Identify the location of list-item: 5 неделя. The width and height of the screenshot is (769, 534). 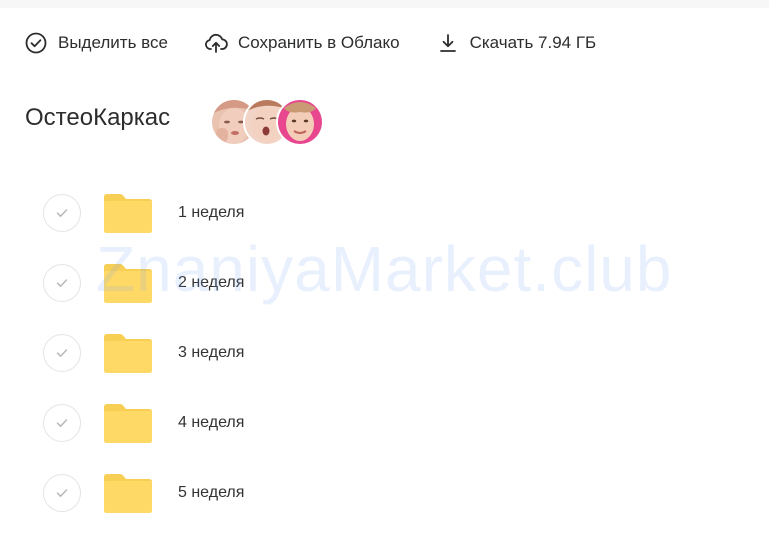
(393, 503).